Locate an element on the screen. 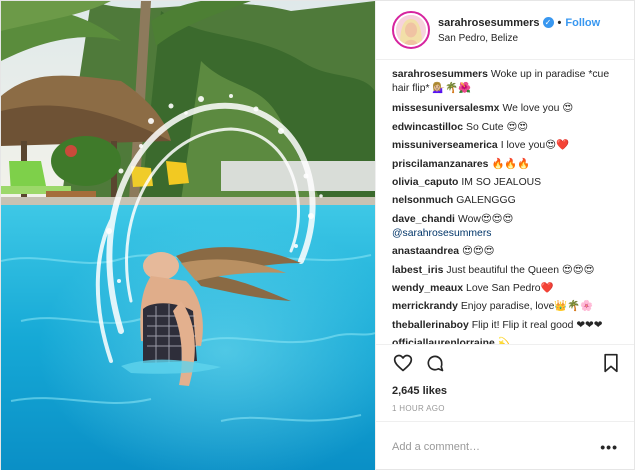  post-header-row: sarahrosesummers ✓ • Follow is located at coordinates (519, 23).